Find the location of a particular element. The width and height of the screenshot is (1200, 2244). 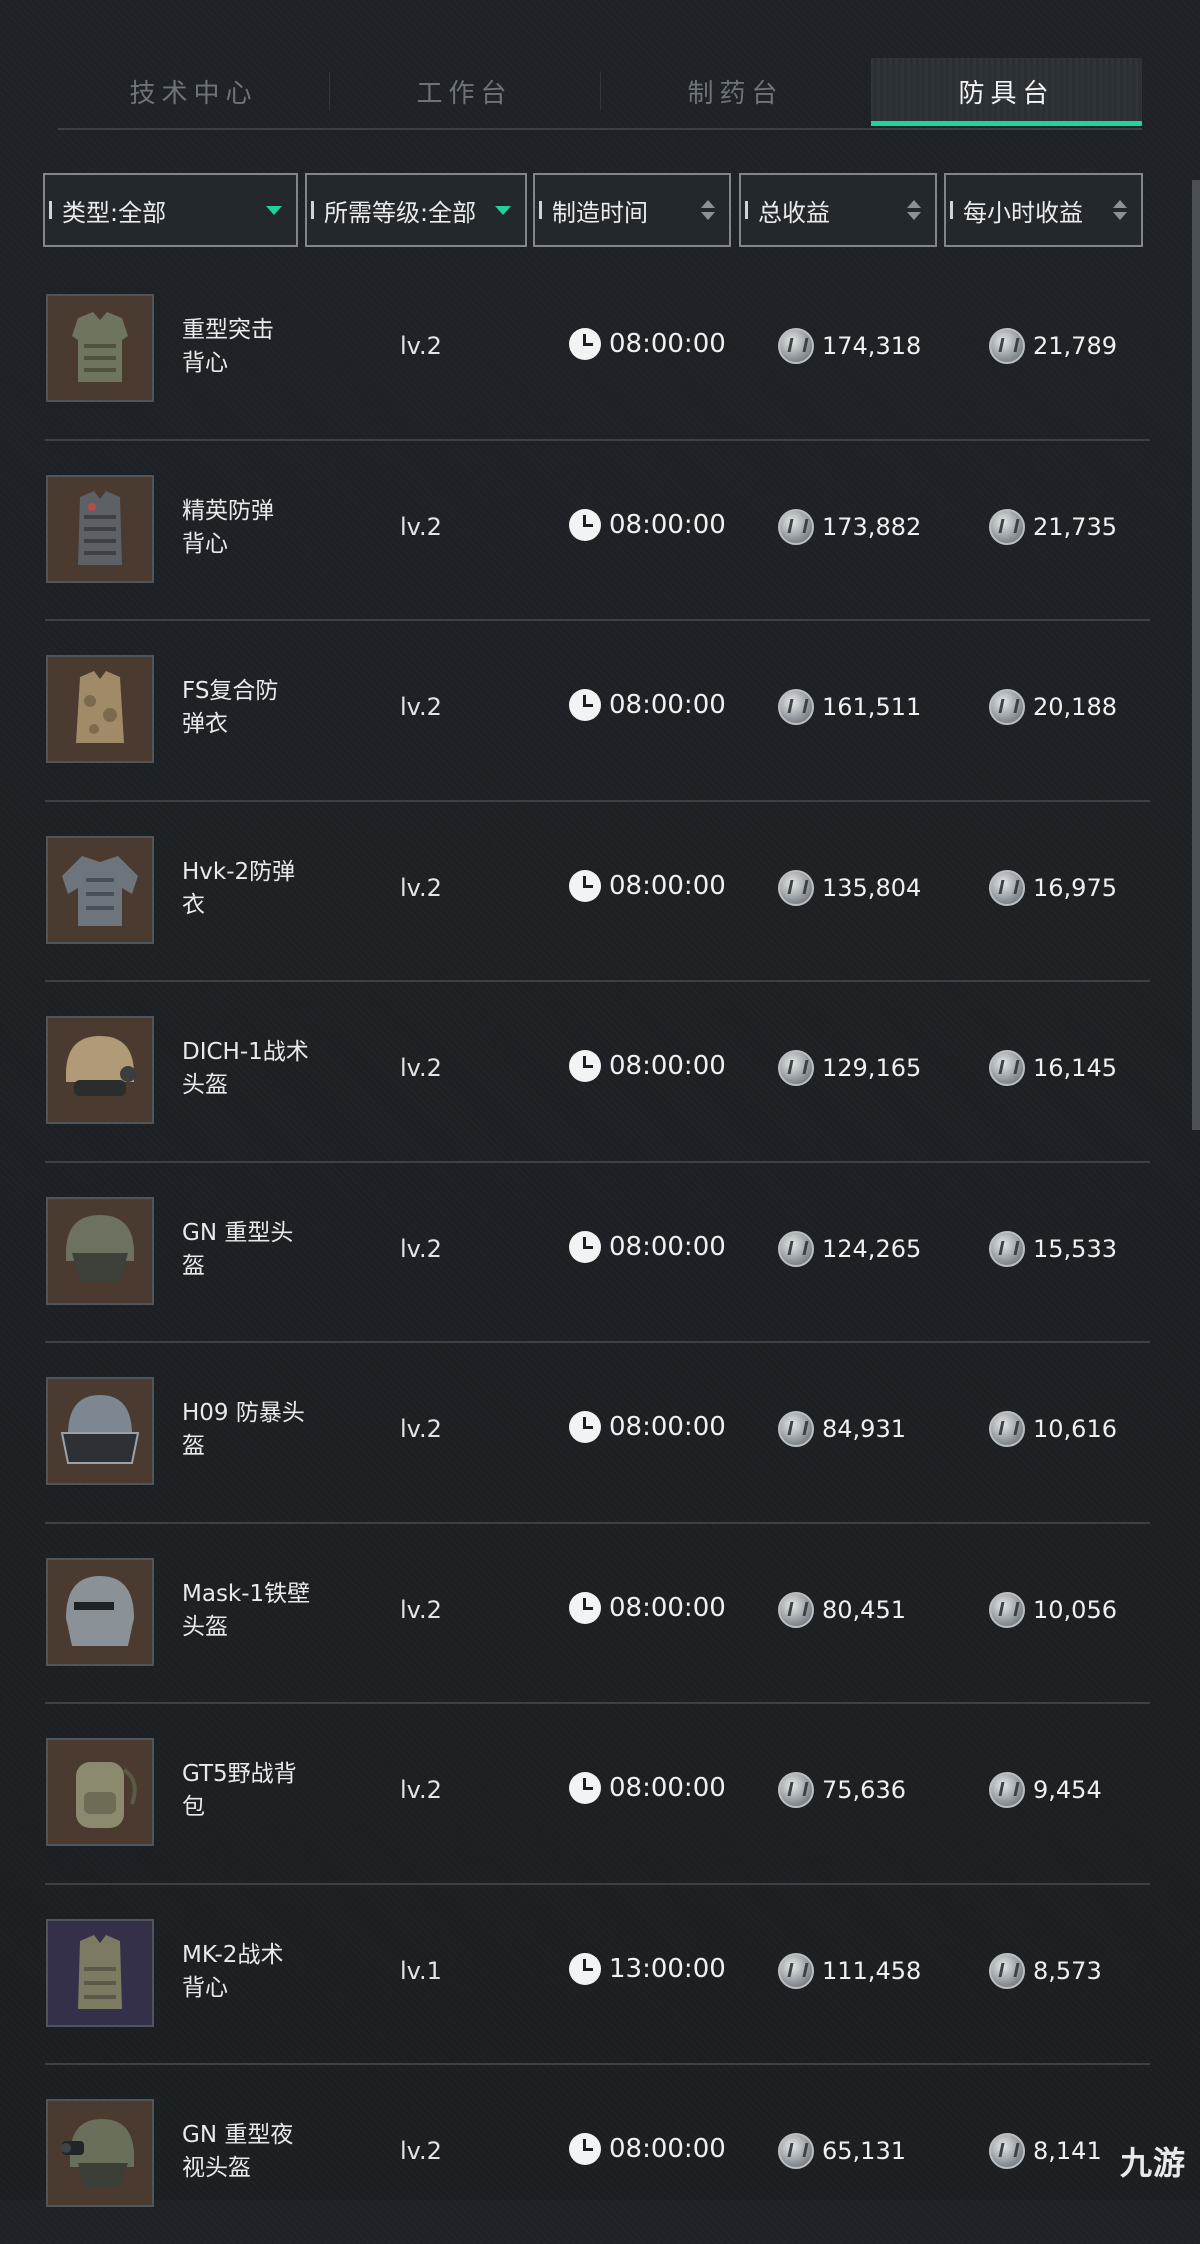

list-item: H09 防暴头盔 lv.2 08:00:00 84,931 10,616 is located at coordinates (597, 1433).